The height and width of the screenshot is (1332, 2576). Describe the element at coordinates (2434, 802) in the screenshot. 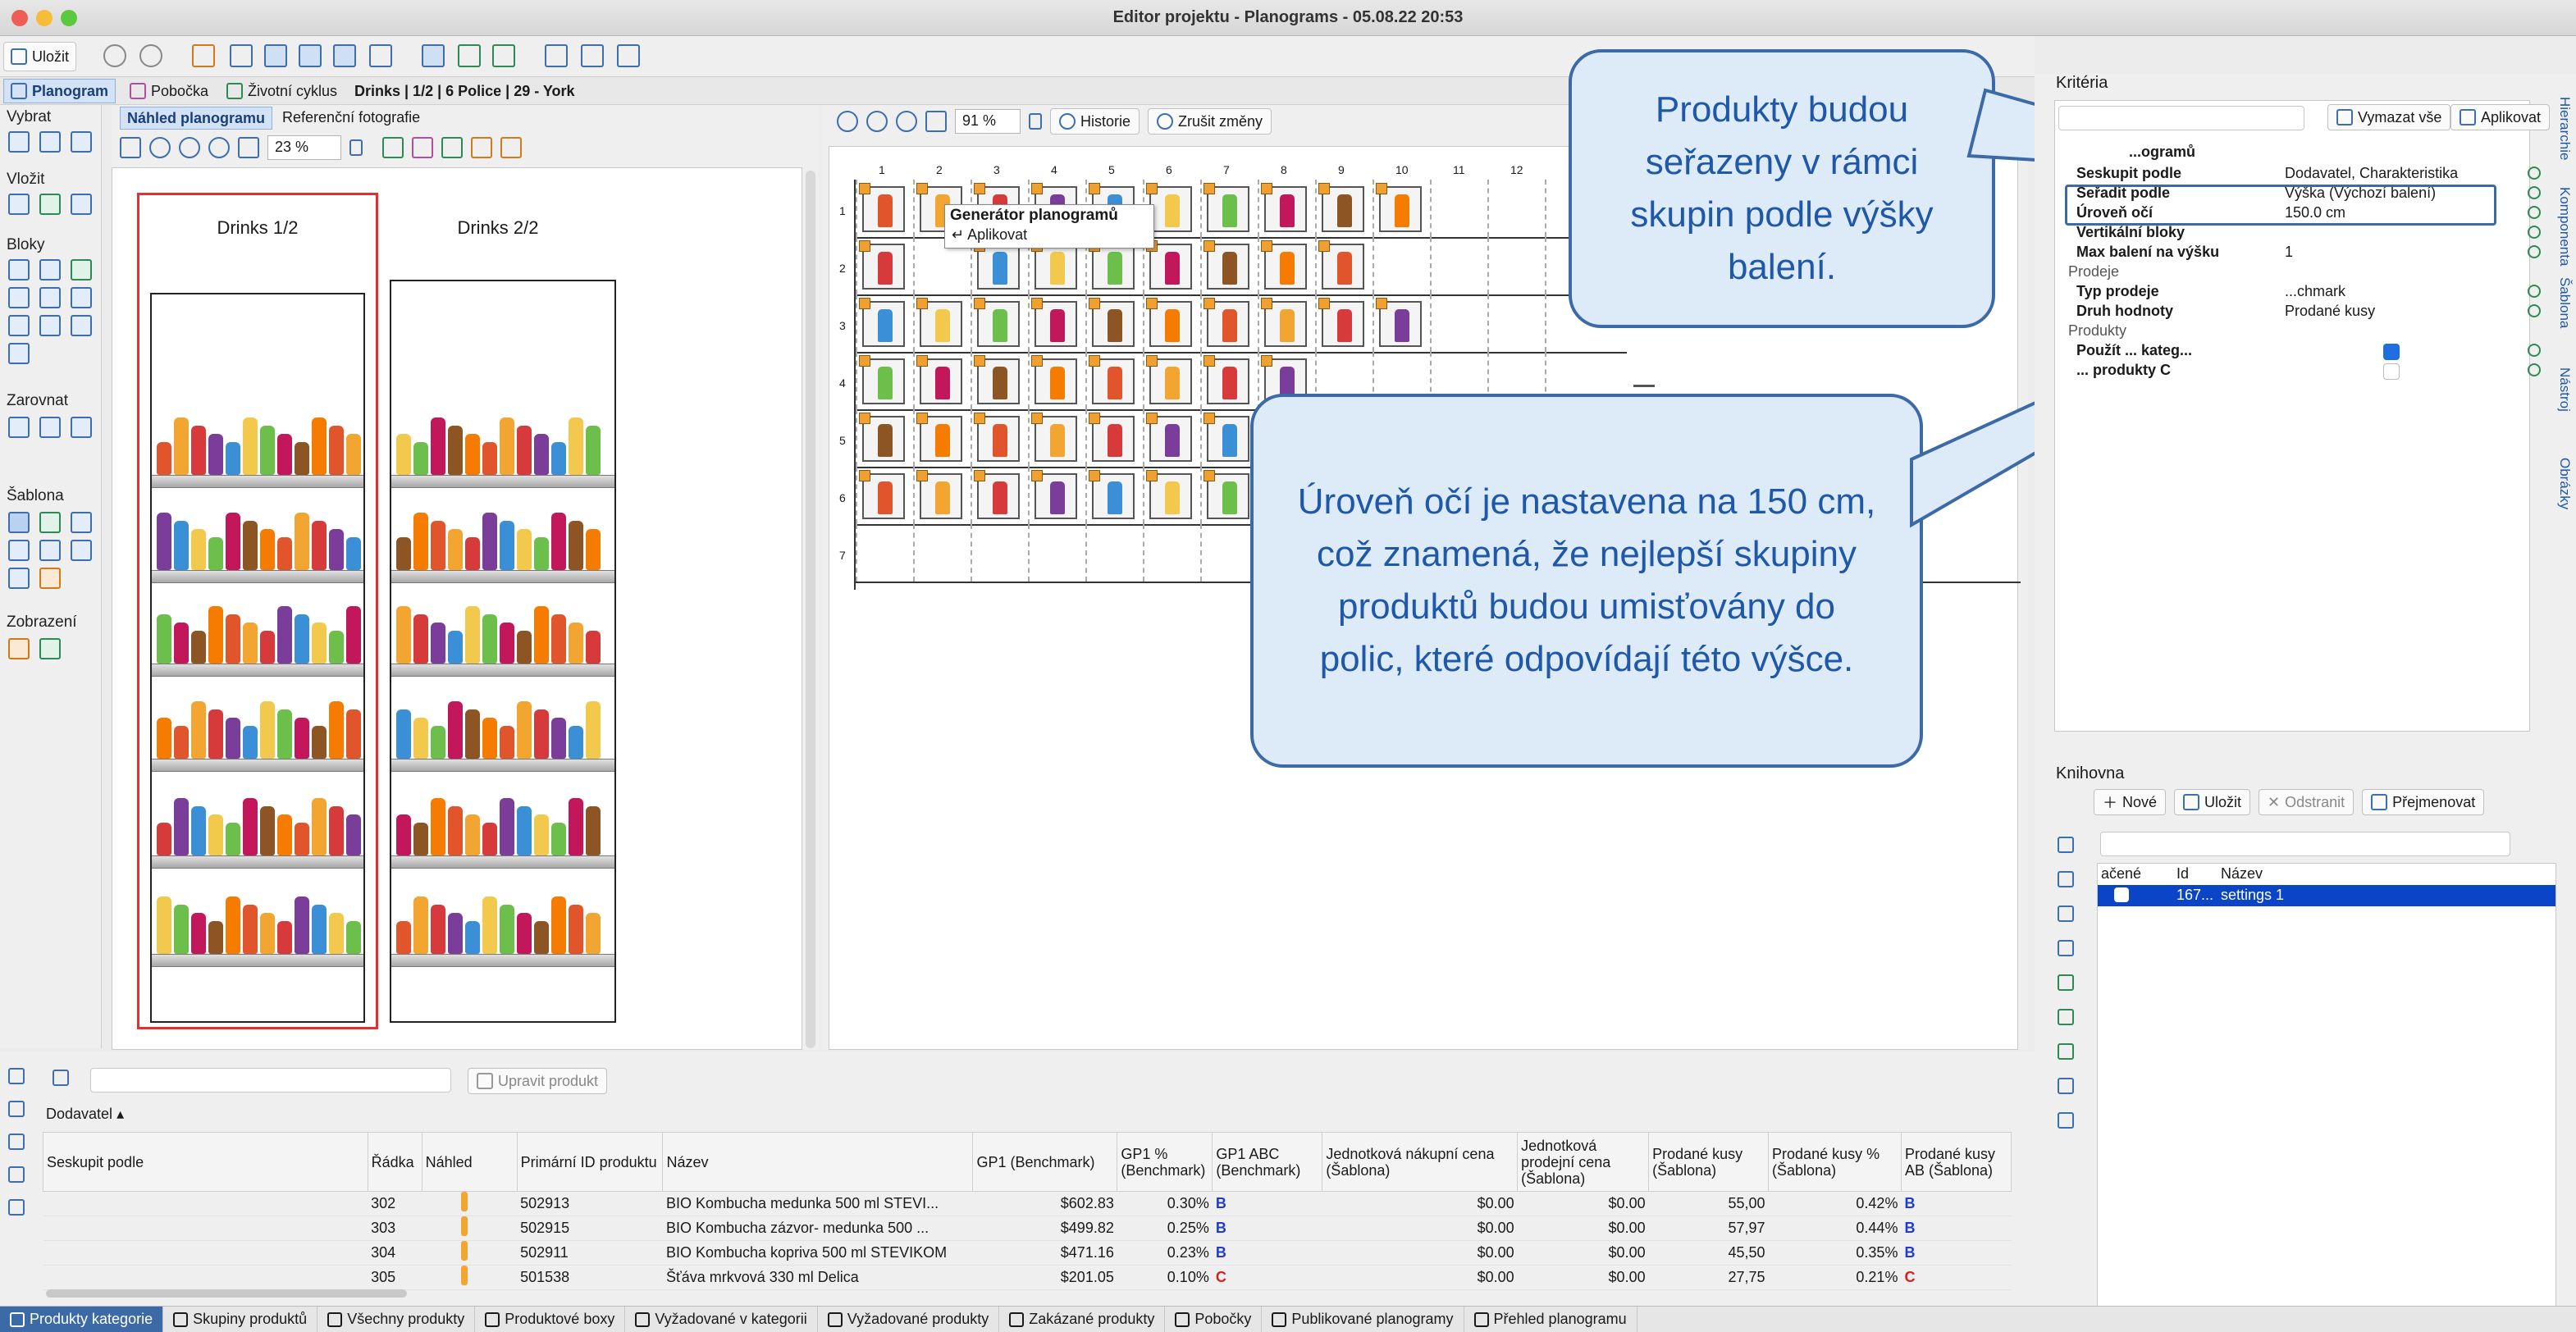

I see `library-rename-label: Přejmenovat` at that location.